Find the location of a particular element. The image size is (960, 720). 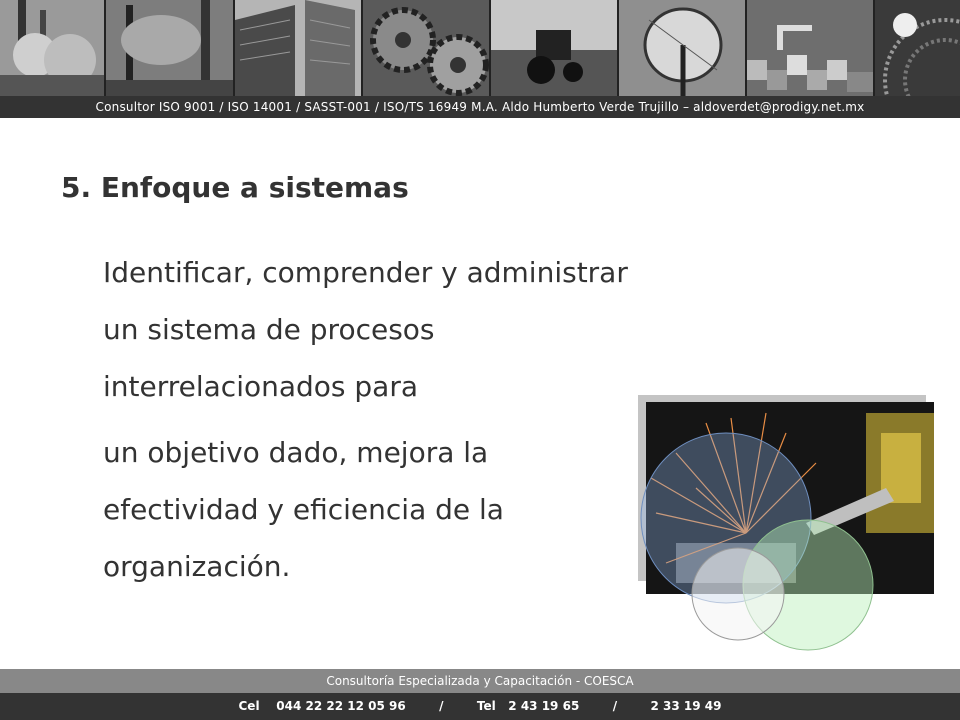

satellite-dish-image is located at coordinates (683, 48).